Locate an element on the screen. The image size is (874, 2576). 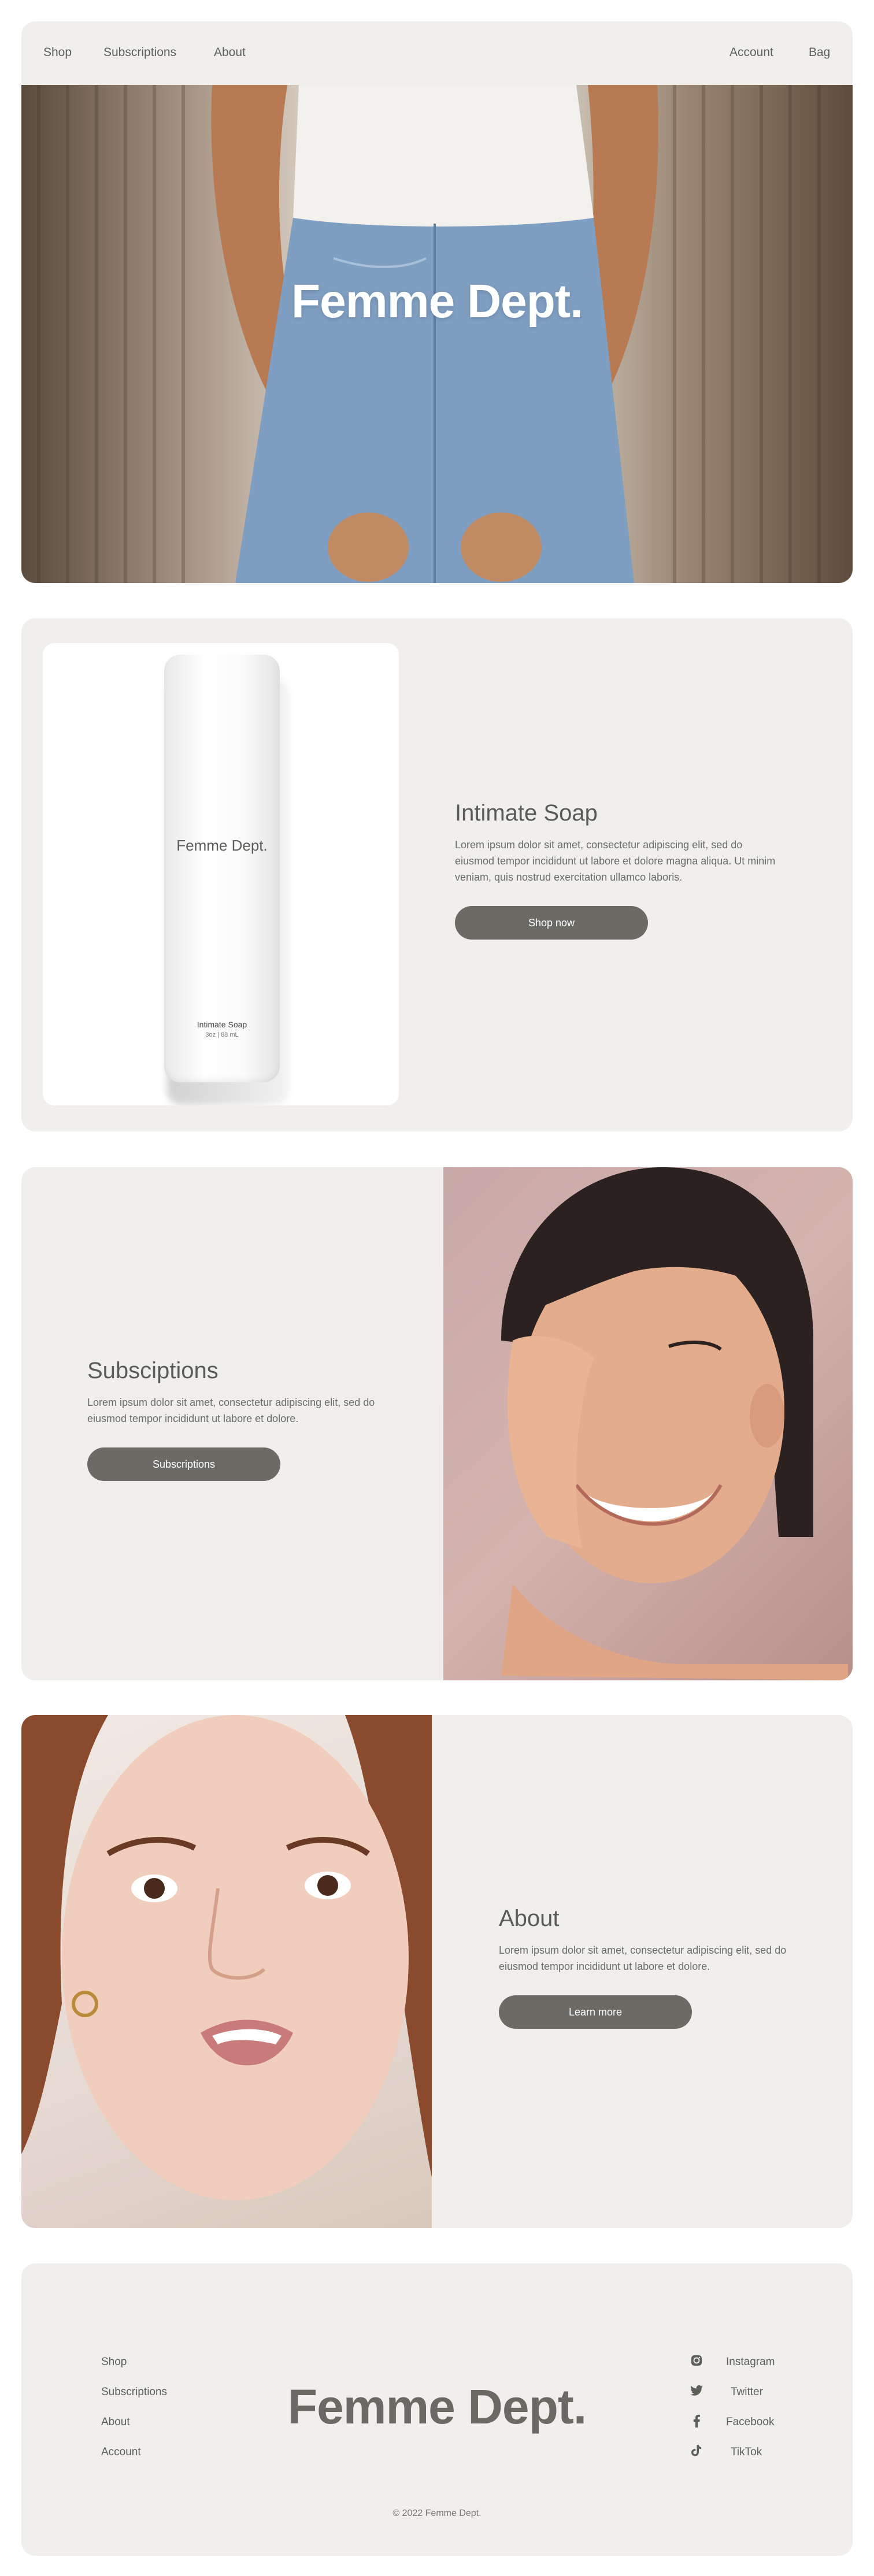
nav-shop-link: Shop is located at coordinates (57, 53).